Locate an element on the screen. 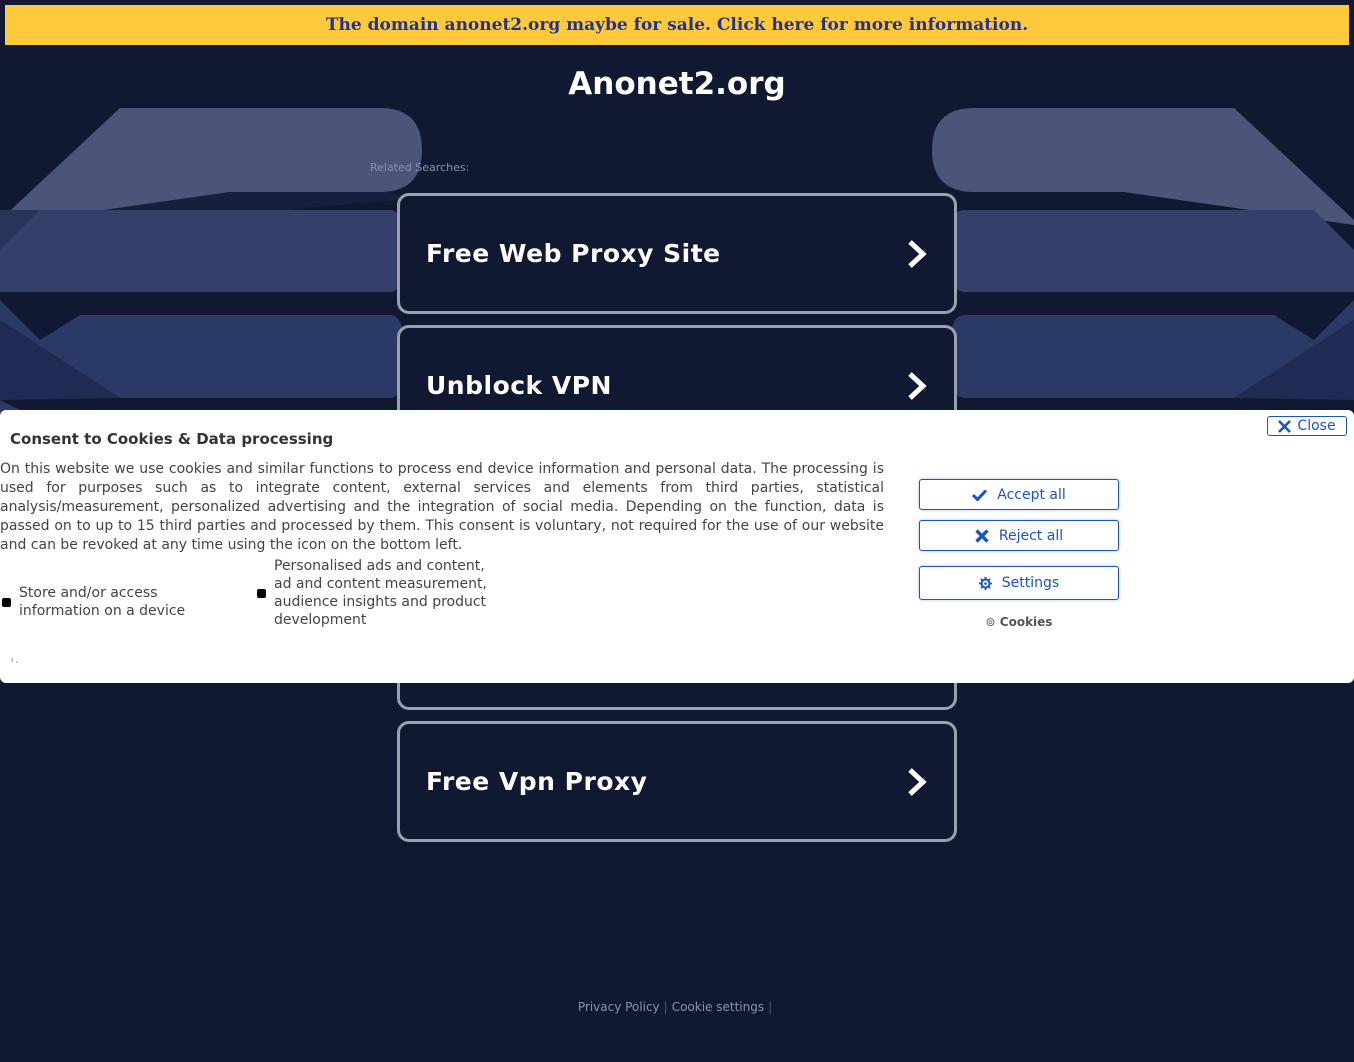 The height and width of the screenshot is (1062, 1354). reject-all-label: Reject all is located at coordinates (1031, 535).